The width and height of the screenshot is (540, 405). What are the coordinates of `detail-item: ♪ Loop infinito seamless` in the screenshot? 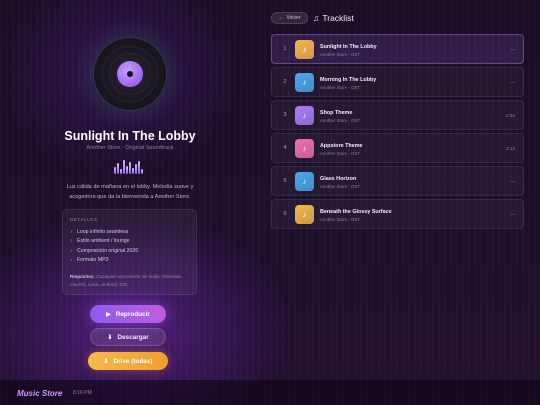 It's located at (99, 231).